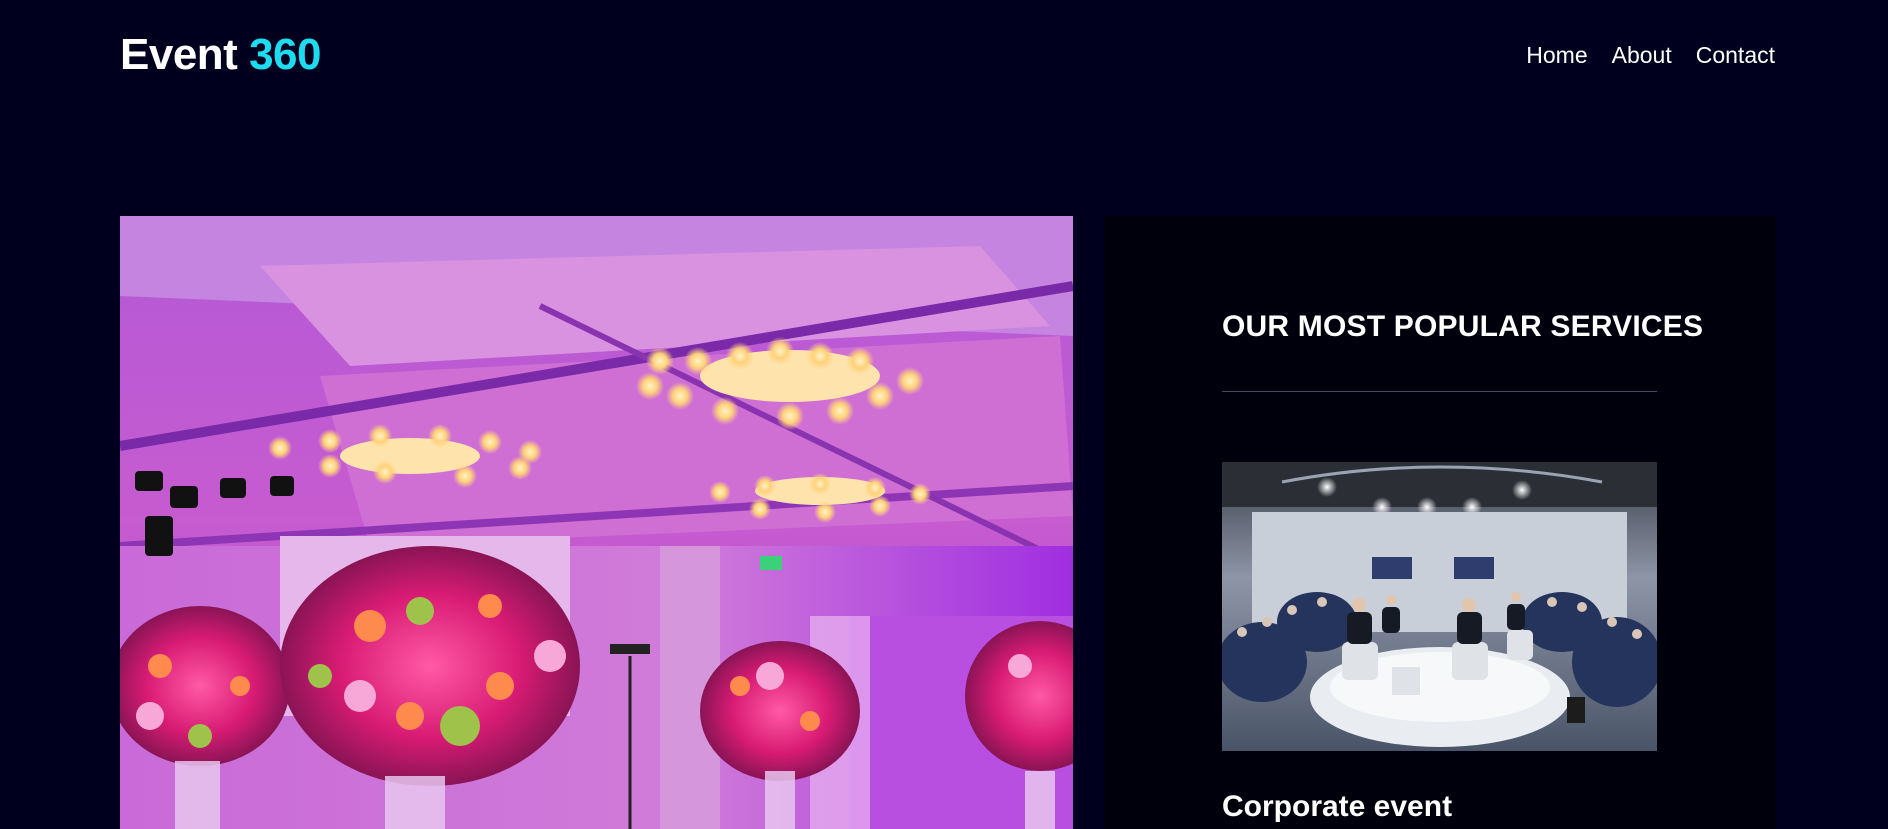 The width and height of the screenshot is (1888, 829). I want to click on service-title: Corporate event, so click(1337, 807).